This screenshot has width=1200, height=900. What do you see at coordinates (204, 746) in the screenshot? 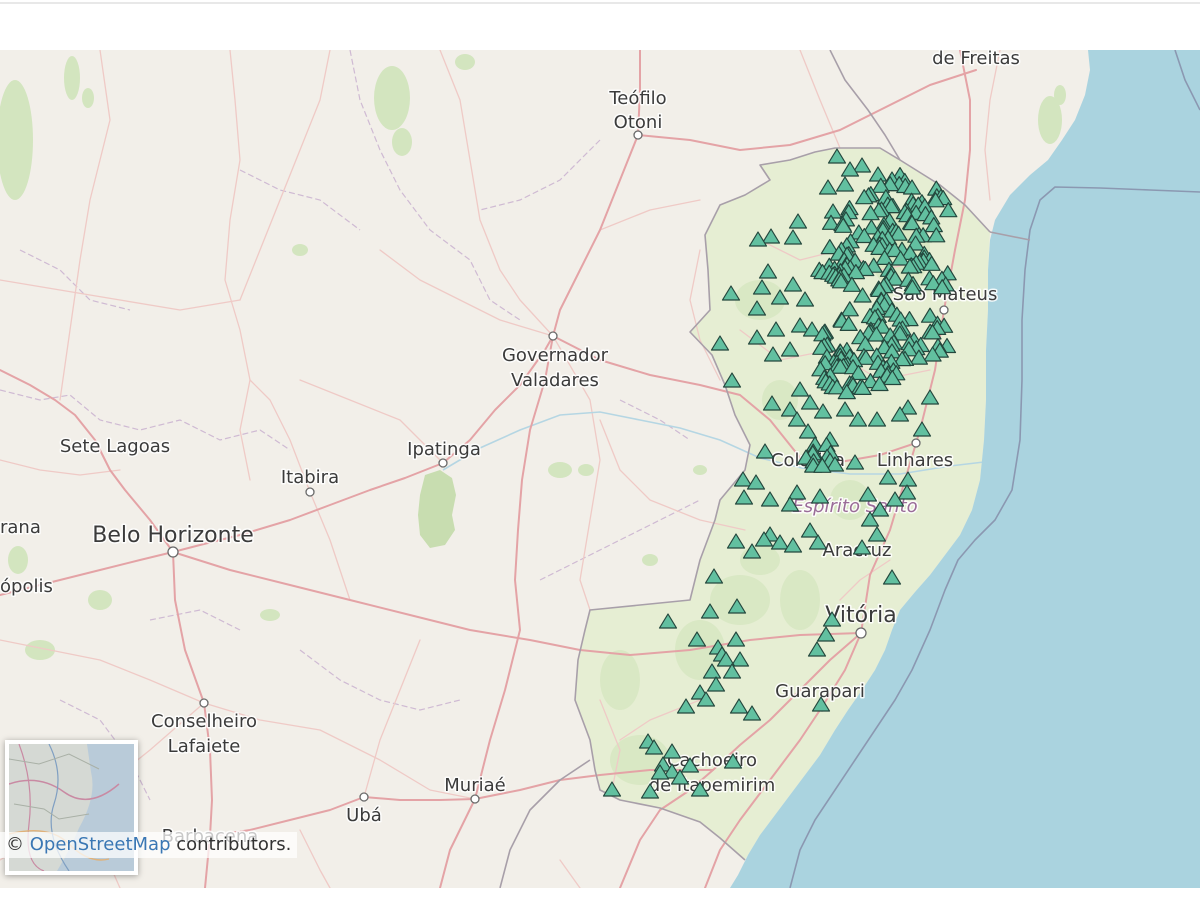
I see `label-conselheiro-lafaiete-2: Lafaiete` at bounding box center [204, 746].